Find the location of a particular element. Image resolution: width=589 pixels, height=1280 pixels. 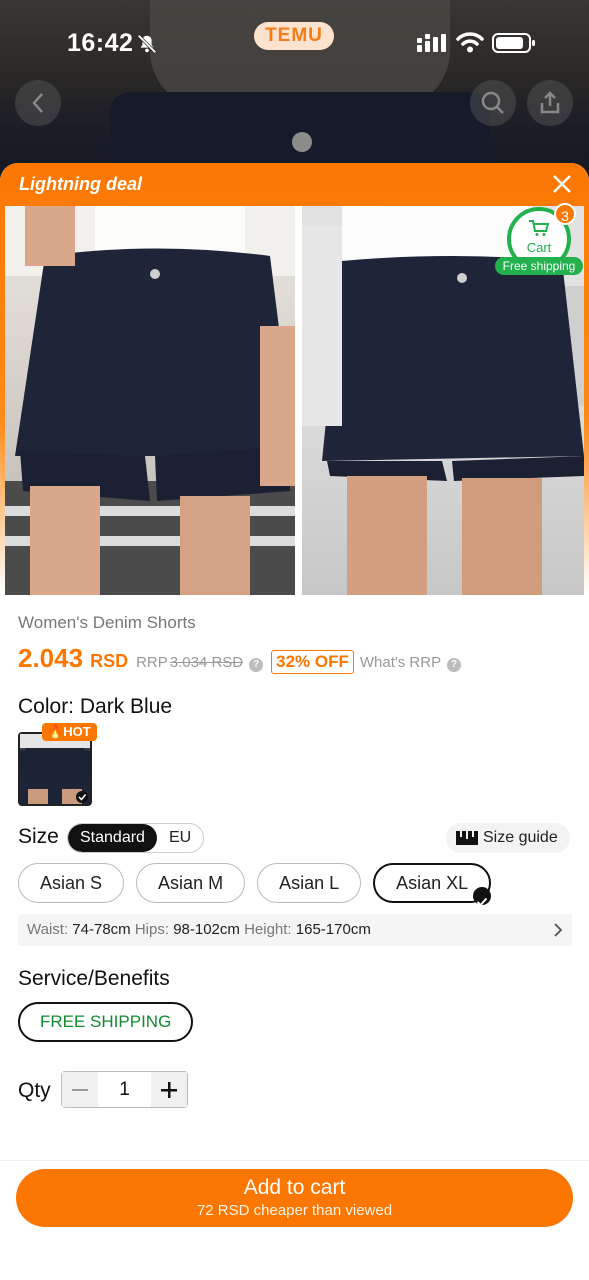

close-icon is located at coordinates (562, 184).